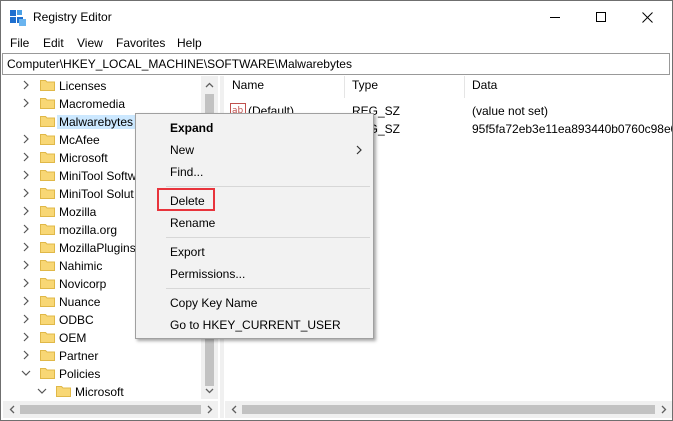 This screenshot has height=421, width=673. I want to click on chevron-up-icon, so click(209, 84).